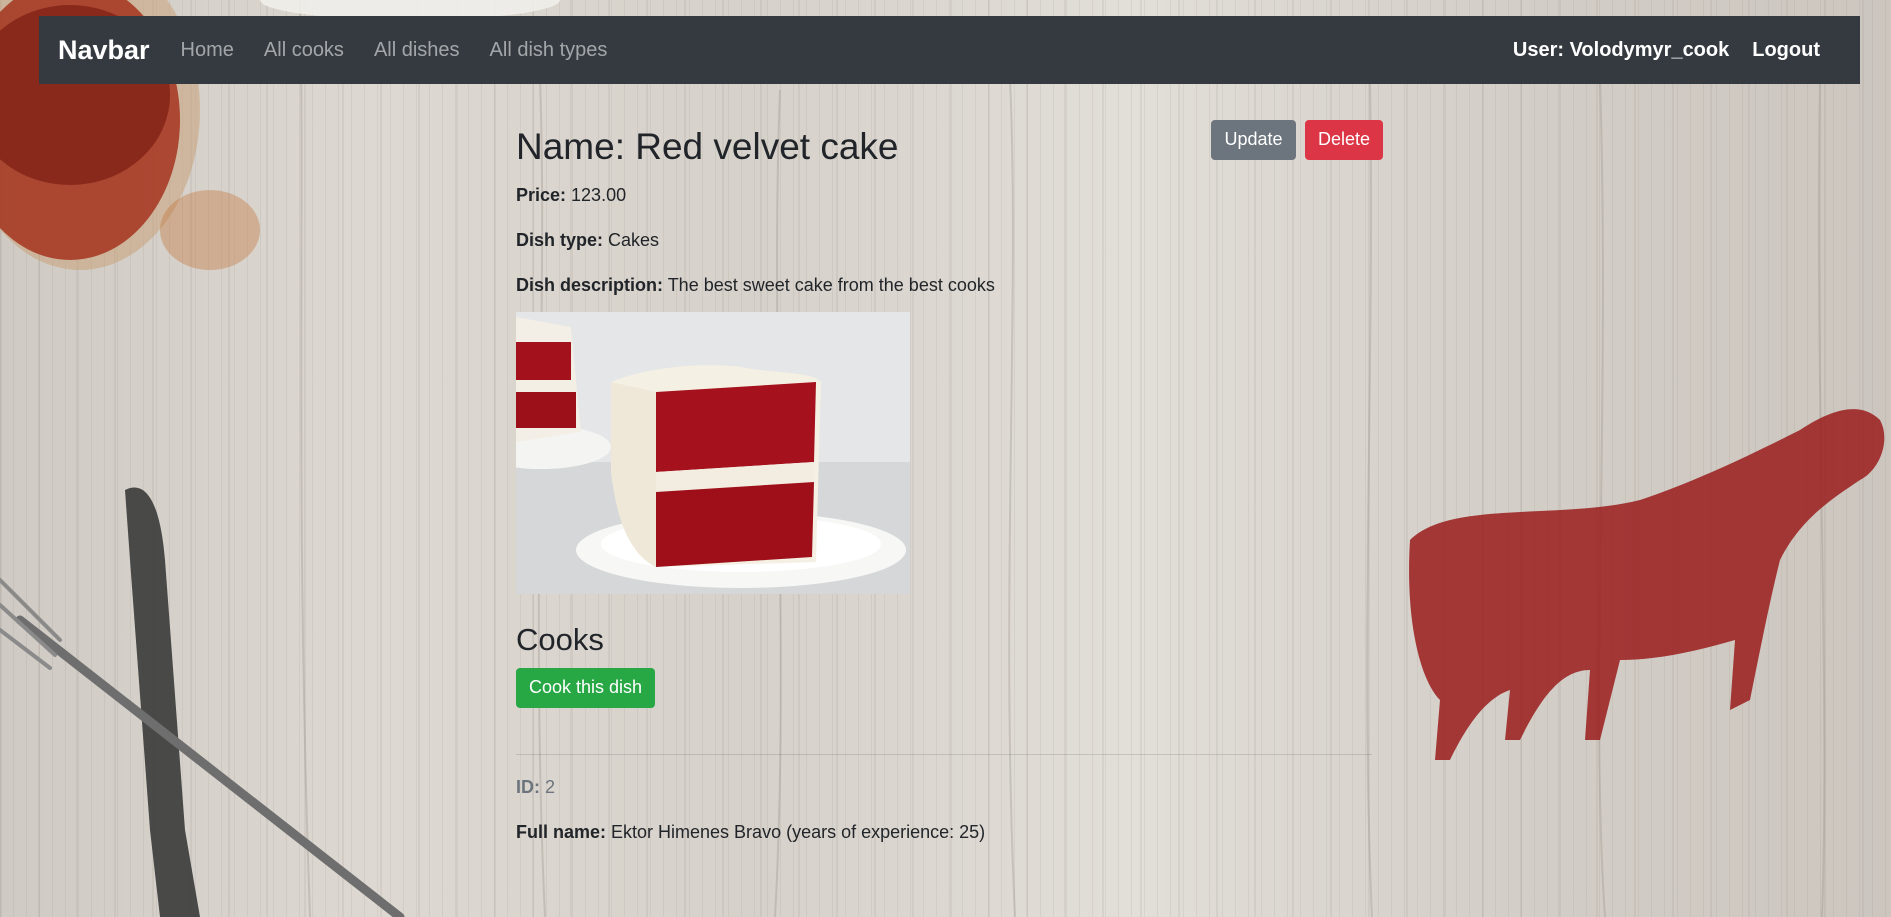 This screenshot has width=1891, height=917. Describe the element at coordinates (207, 50) in the screenshot. I see `nav-link-home: Home` at that location.